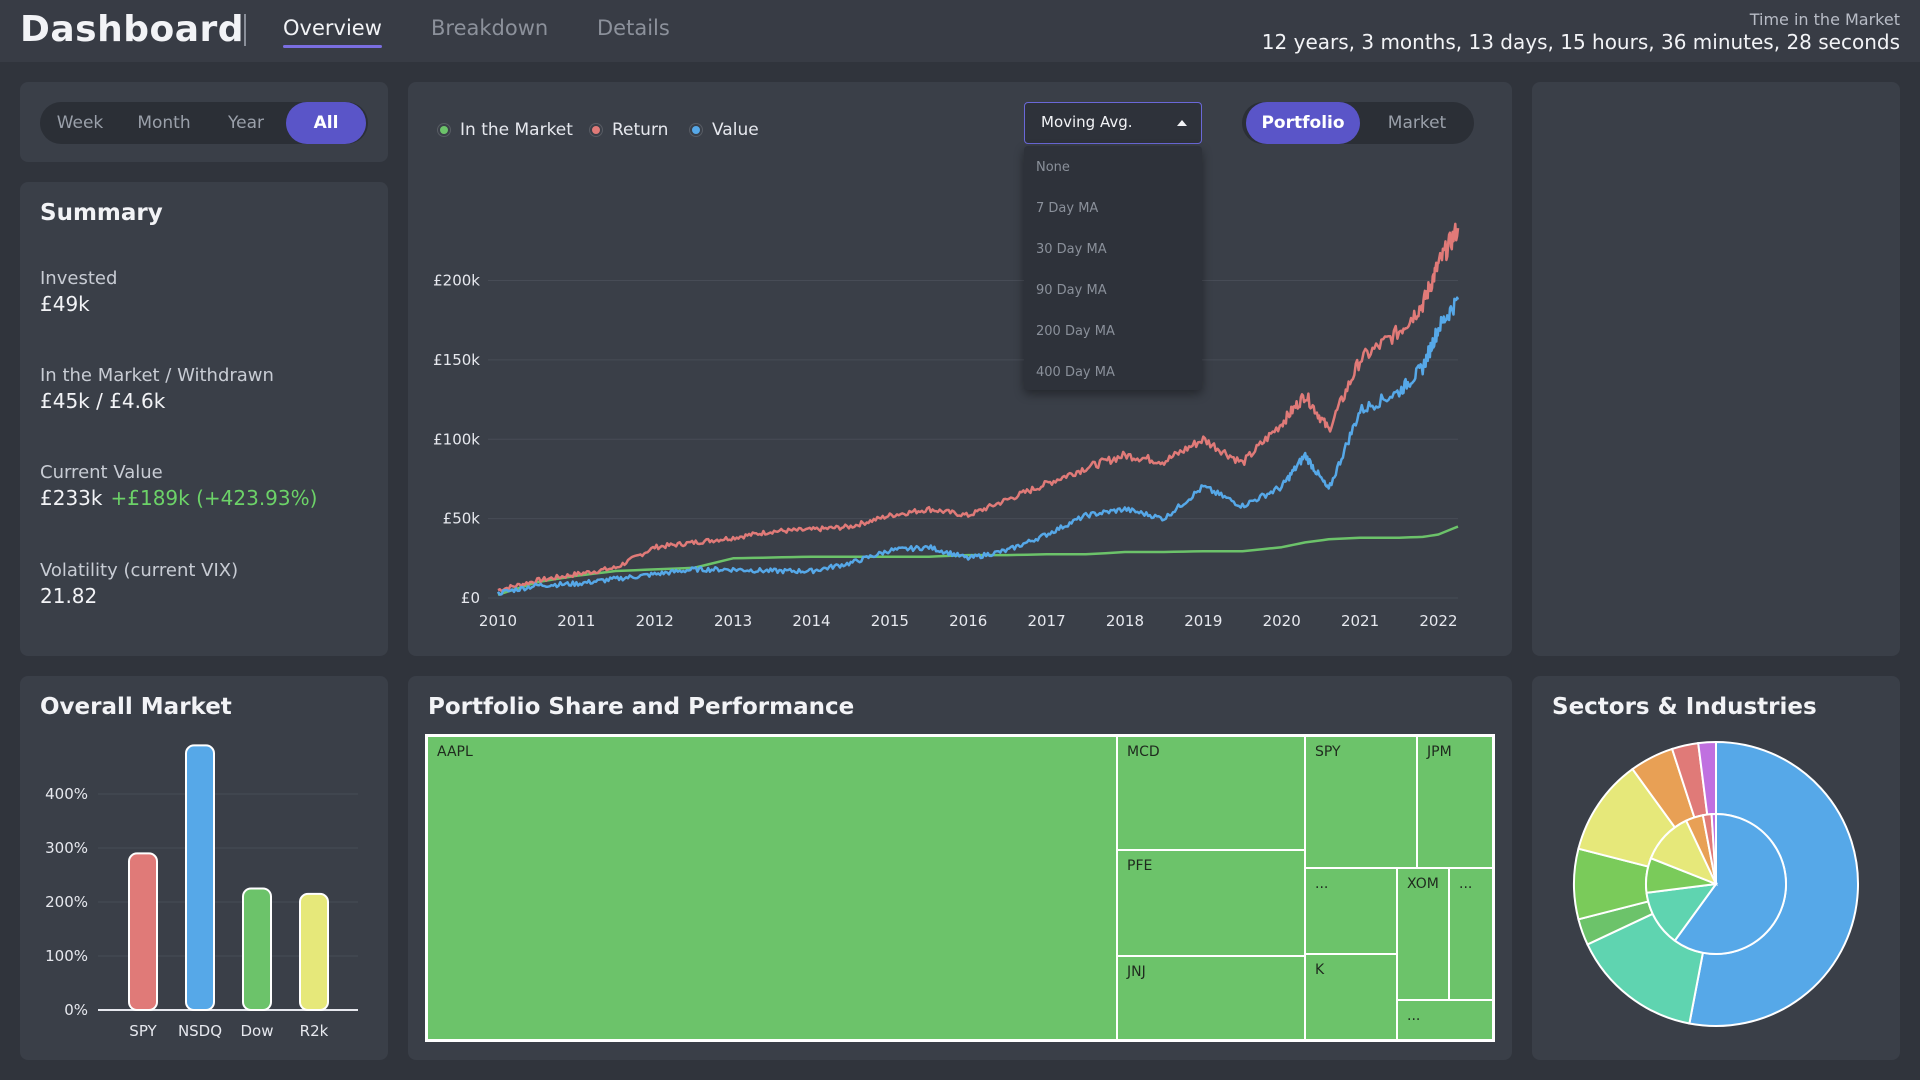 This screenshot has width=1920, height=1080. I want to click on caret-up-icon, so click(1182, 123).